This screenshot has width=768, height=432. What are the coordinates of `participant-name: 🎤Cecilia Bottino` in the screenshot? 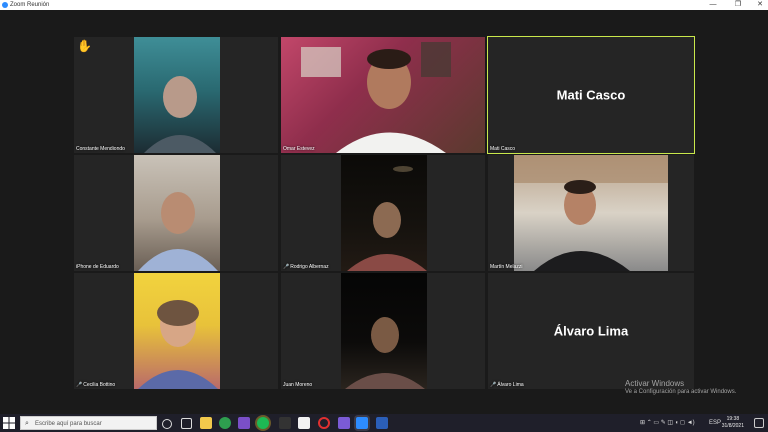 It's located at (96, 385).